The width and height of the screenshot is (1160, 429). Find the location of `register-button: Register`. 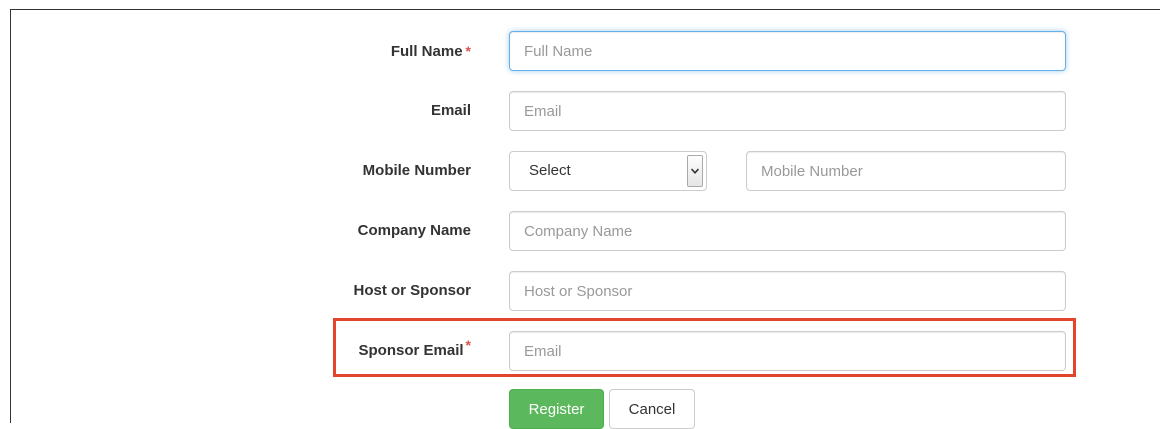

register-button: Register is located at coordinates (556, 409).